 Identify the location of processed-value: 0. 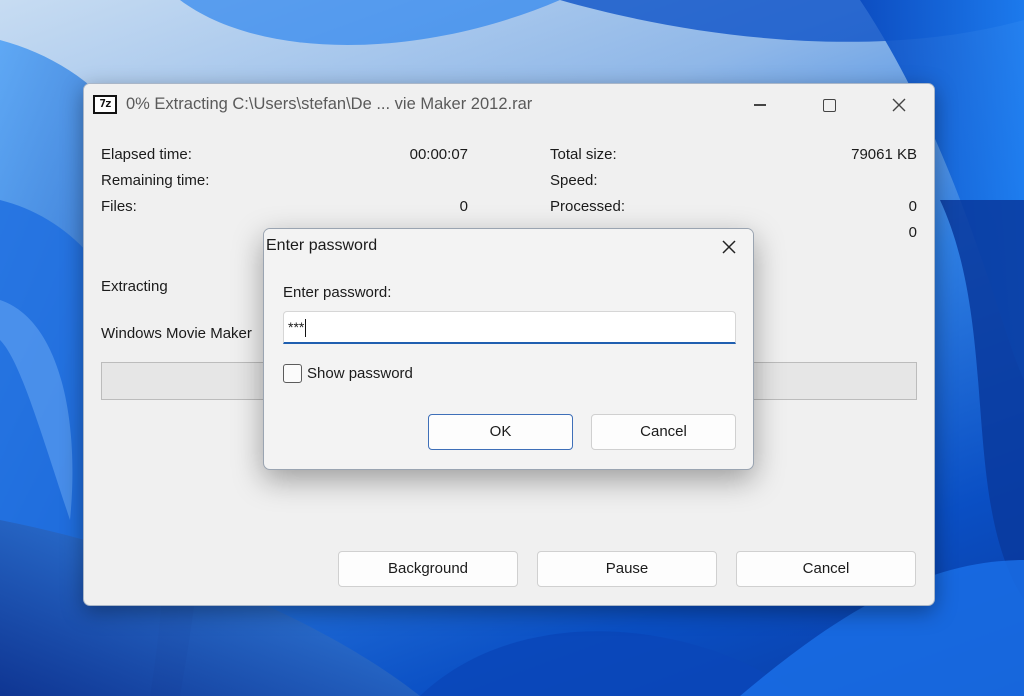
(912, 206).